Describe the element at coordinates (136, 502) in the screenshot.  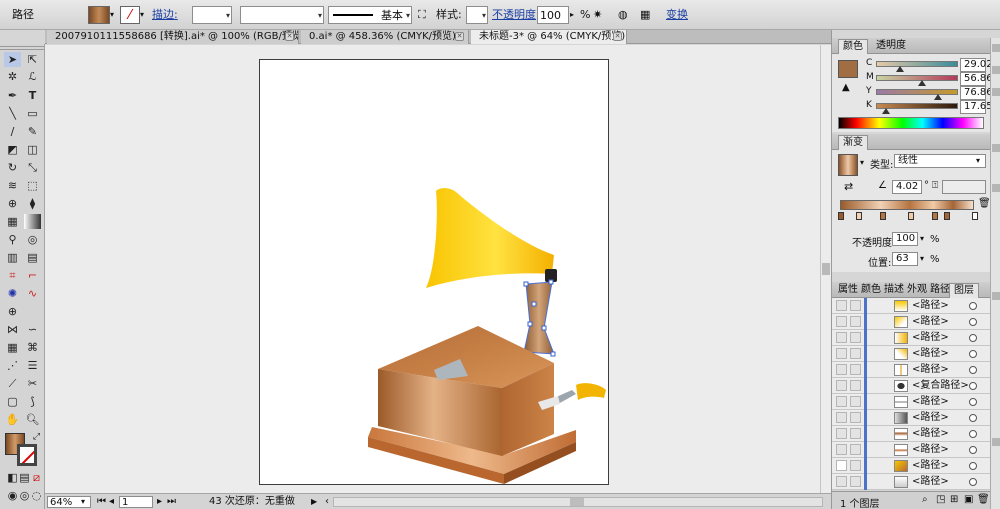
I see `page-select: 1` at that location.